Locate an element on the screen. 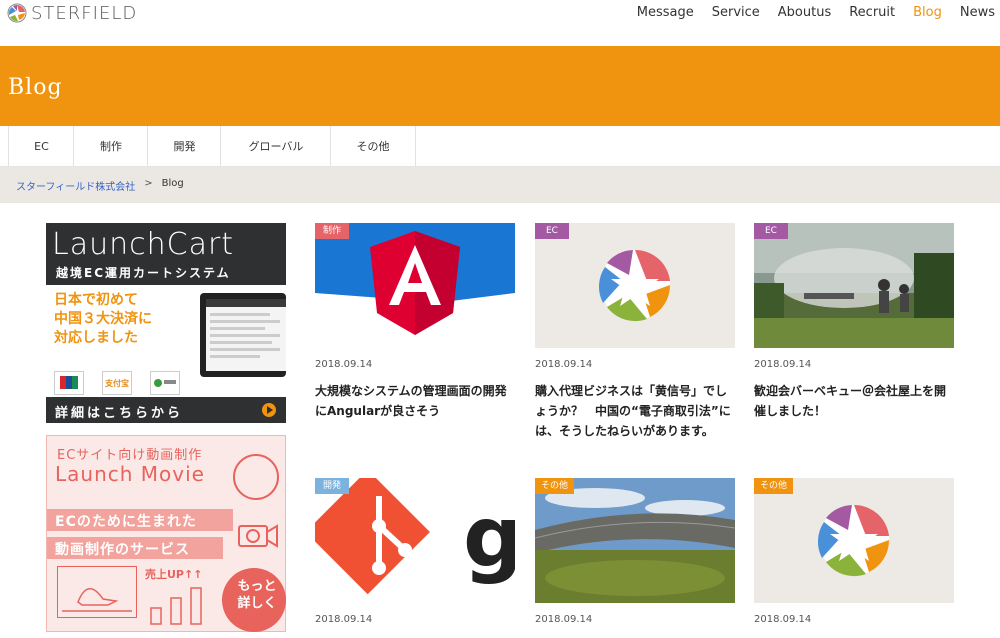  video-player-icon is located at coordinates (97, 592).